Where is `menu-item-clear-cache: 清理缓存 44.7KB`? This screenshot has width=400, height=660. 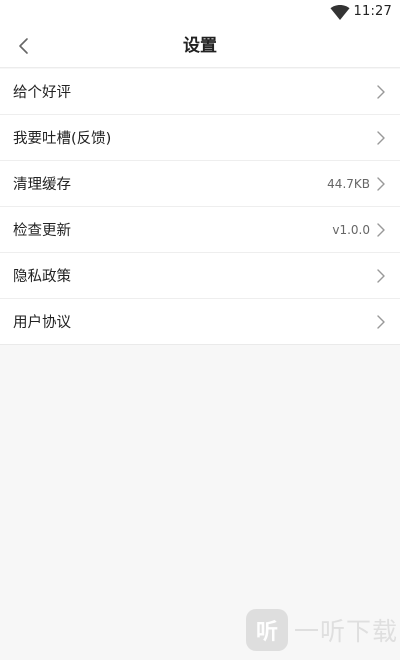 menu-item-clear-cache: 清理缓存 44.7KB is located at coordinates (200, 184).